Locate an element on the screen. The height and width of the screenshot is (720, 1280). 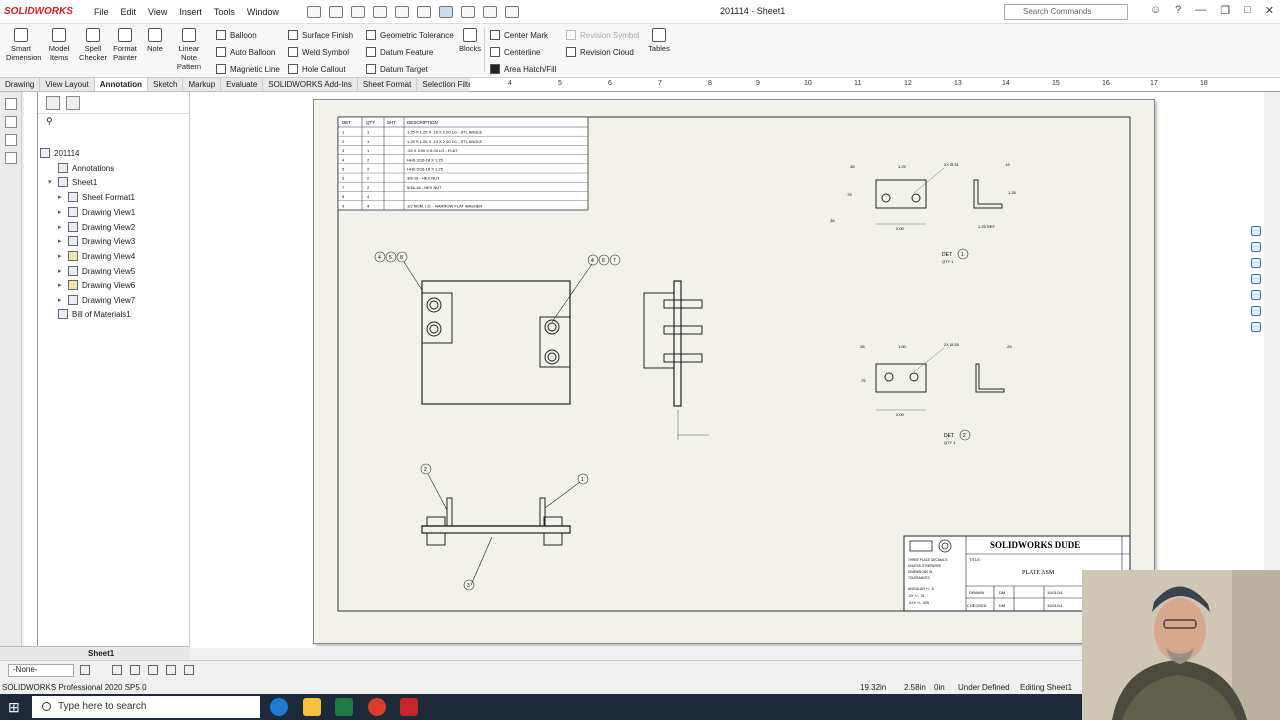
line-color-icon is located at coordinates (117, 670).